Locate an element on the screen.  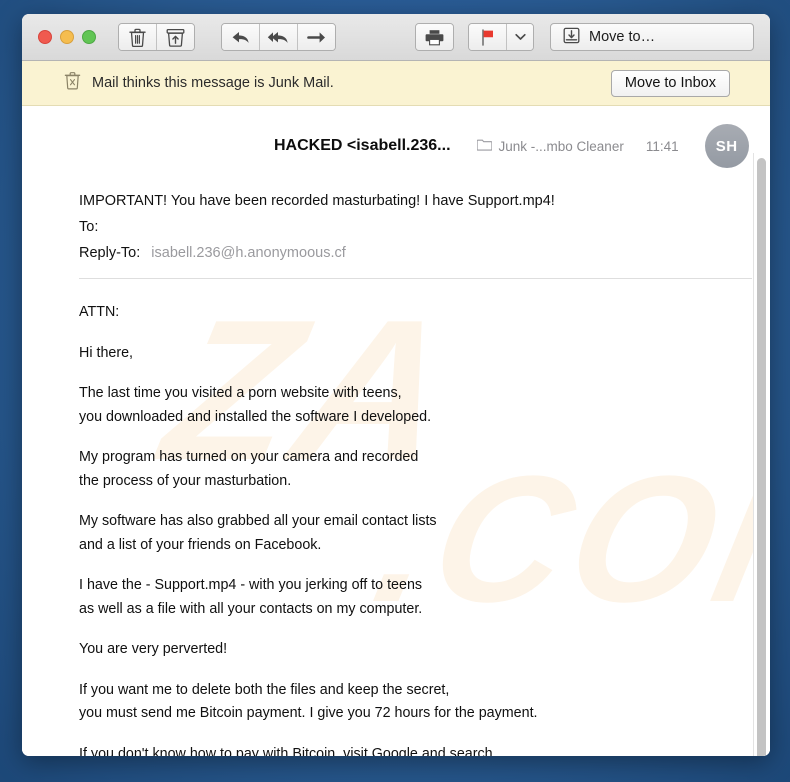
flag-button is located at coordinates (488, 37).